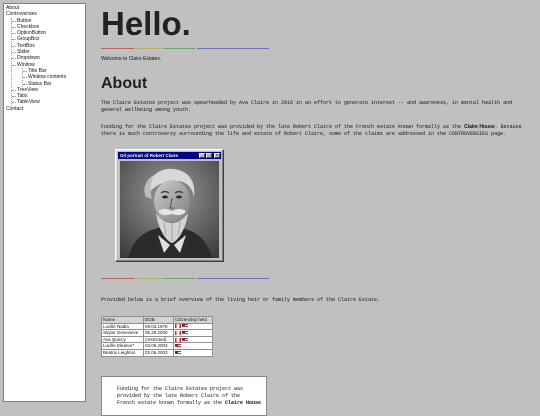  I want to click on table-row: Lucille Eleanor* 03.06.2003, so click(157, 346).